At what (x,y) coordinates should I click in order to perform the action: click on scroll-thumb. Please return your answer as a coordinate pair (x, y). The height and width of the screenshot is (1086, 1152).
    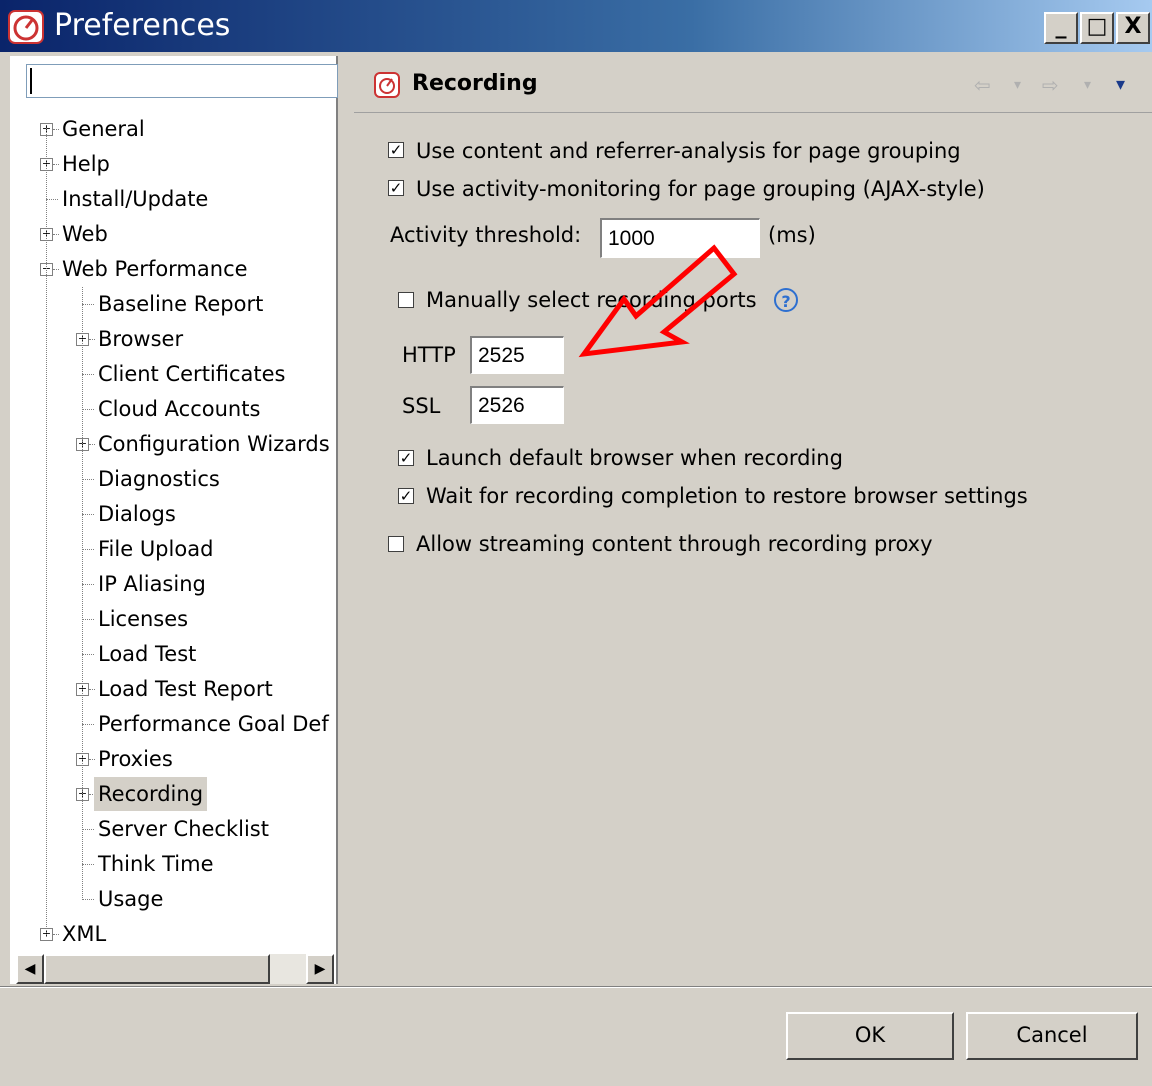
    Looking at the image, I should click on (157, 969).